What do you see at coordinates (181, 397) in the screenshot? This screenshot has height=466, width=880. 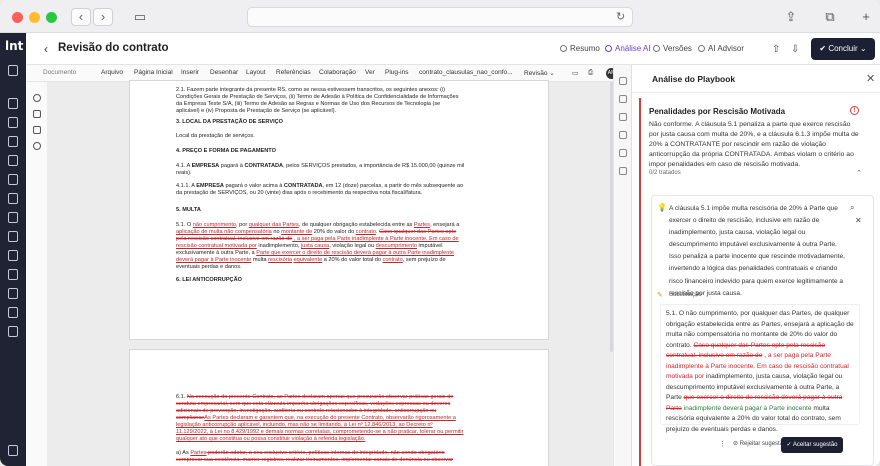 I see `text-run: 6.1.` at bounding box center [181, 397].